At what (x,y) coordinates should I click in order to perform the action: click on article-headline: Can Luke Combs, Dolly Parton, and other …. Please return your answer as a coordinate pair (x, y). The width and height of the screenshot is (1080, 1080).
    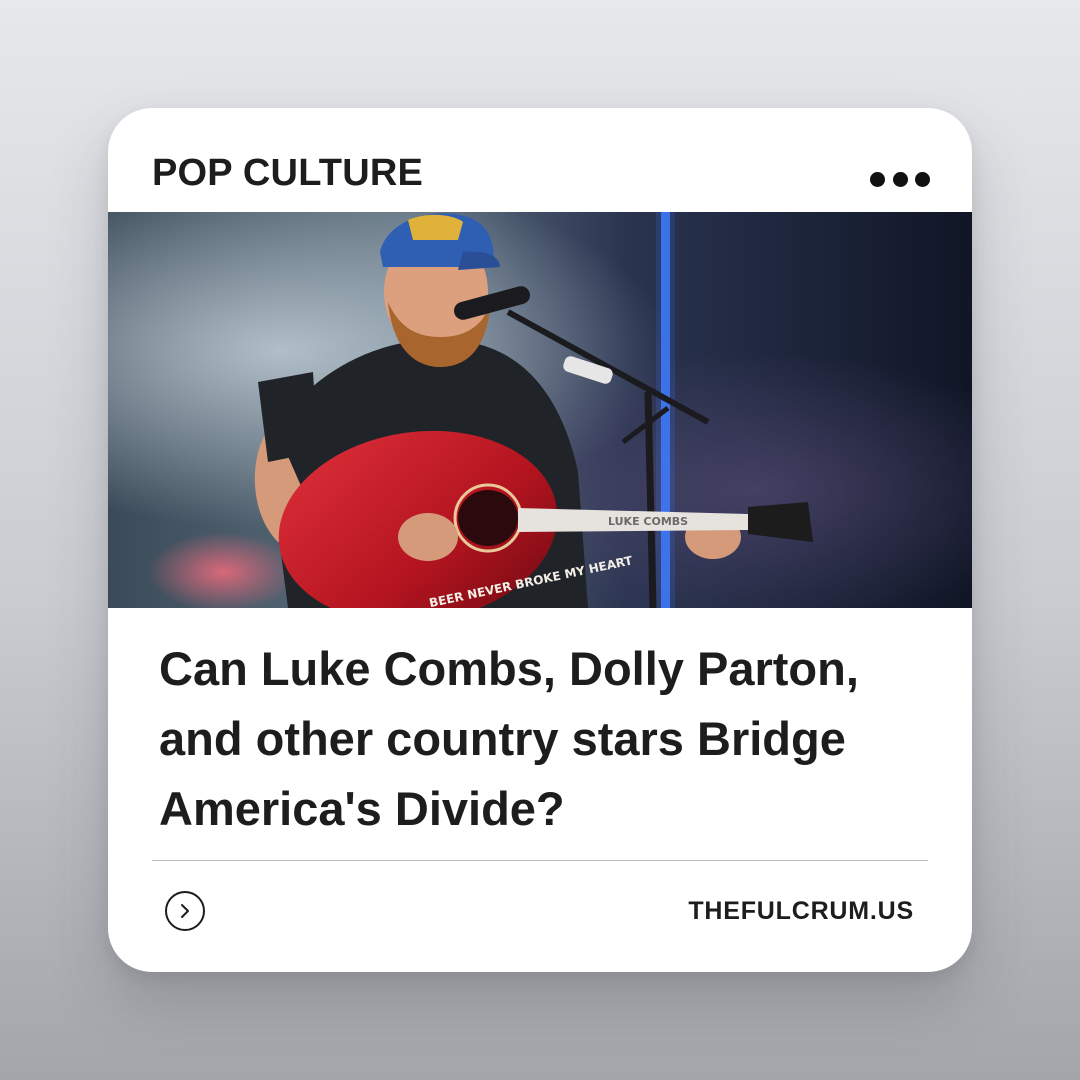
    Looking at the image, I should click on (549, 739).